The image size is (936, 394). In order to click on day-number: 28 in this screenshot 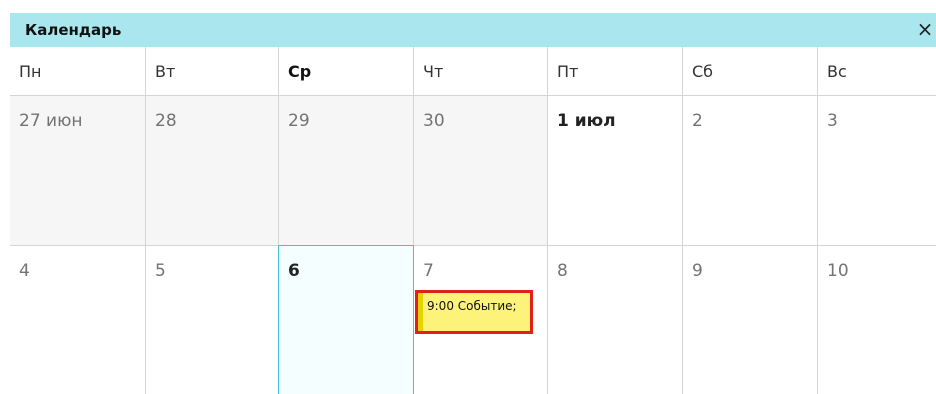, I will do `click(166, 121)`.